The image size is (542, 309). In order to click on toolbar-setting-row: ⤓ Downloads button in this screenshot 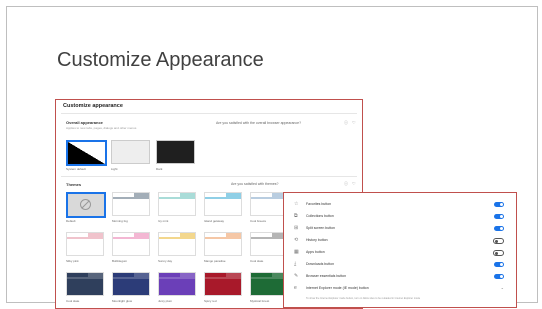, I will do `click(400, 265)`.